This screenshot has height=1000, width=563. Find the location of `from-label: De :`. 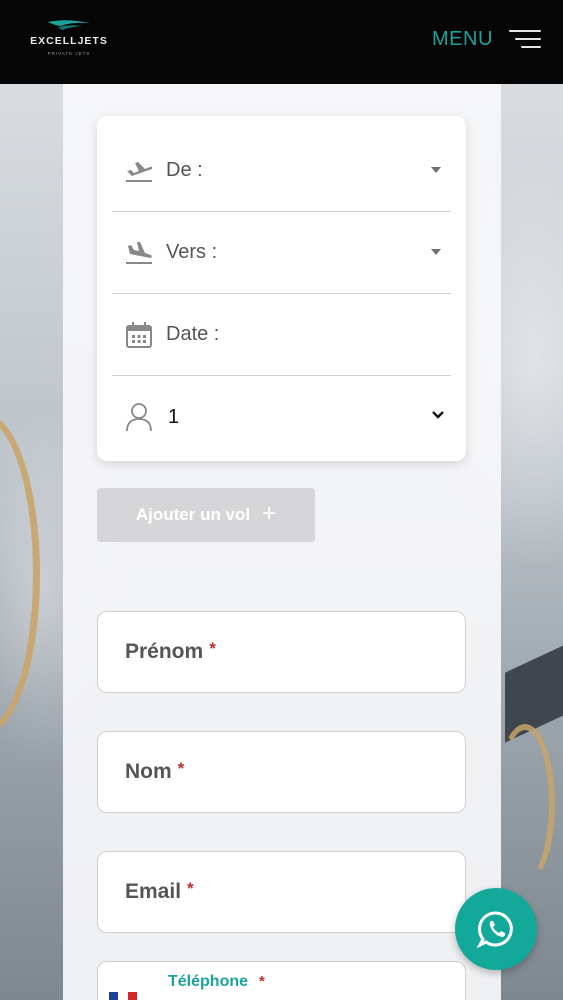

from-label: De : is located at coordinates (184, 170).